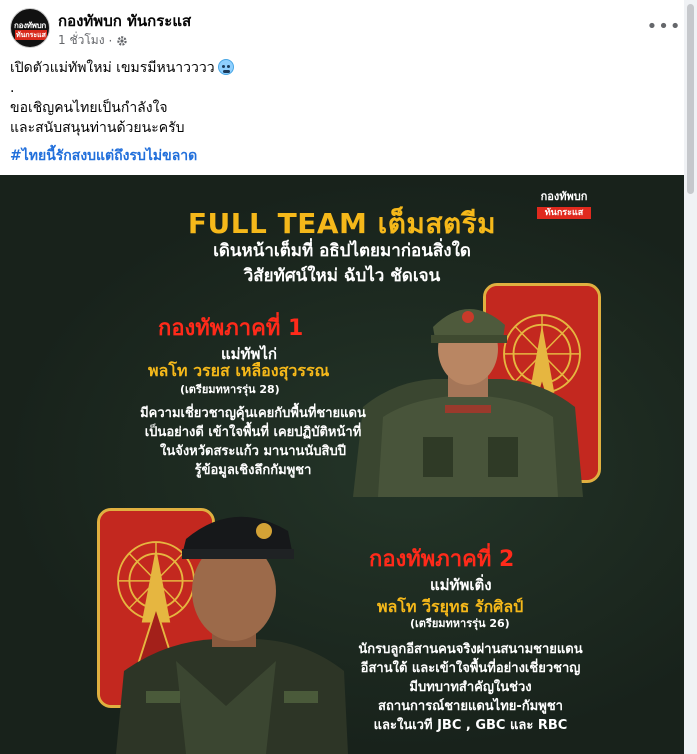 The width and height of the screenshot is (697, 754). Describe the element at coordinates (690, 377) in the screenshot. I see `page-scrollbar` at that location.